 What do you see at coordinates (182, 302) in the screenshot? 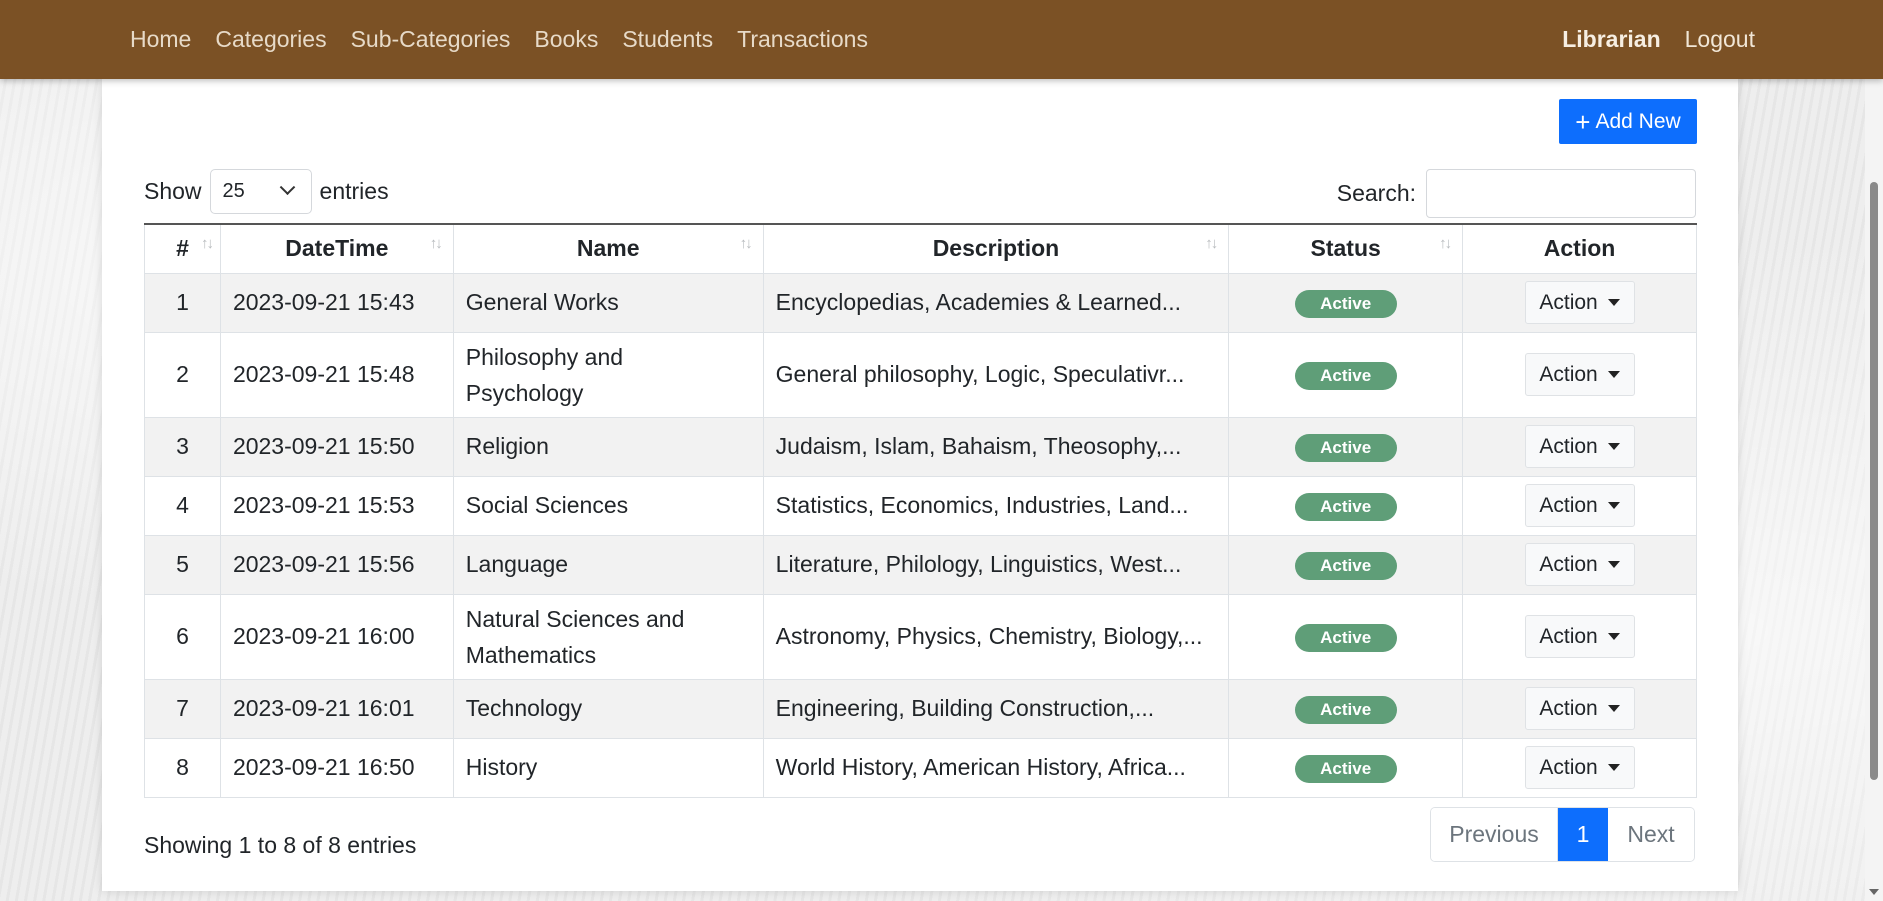
I see `cell-number: 1` at bounding box center [182, 302].